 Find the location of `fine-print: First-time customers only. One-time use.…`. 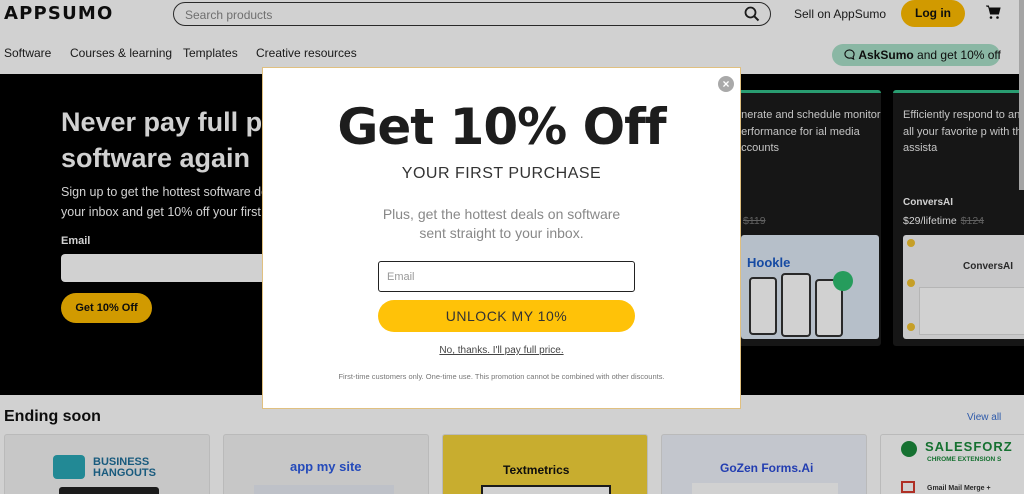

fine-print: First-time customers only. One-time use.… is located at coordinates (501, 376).